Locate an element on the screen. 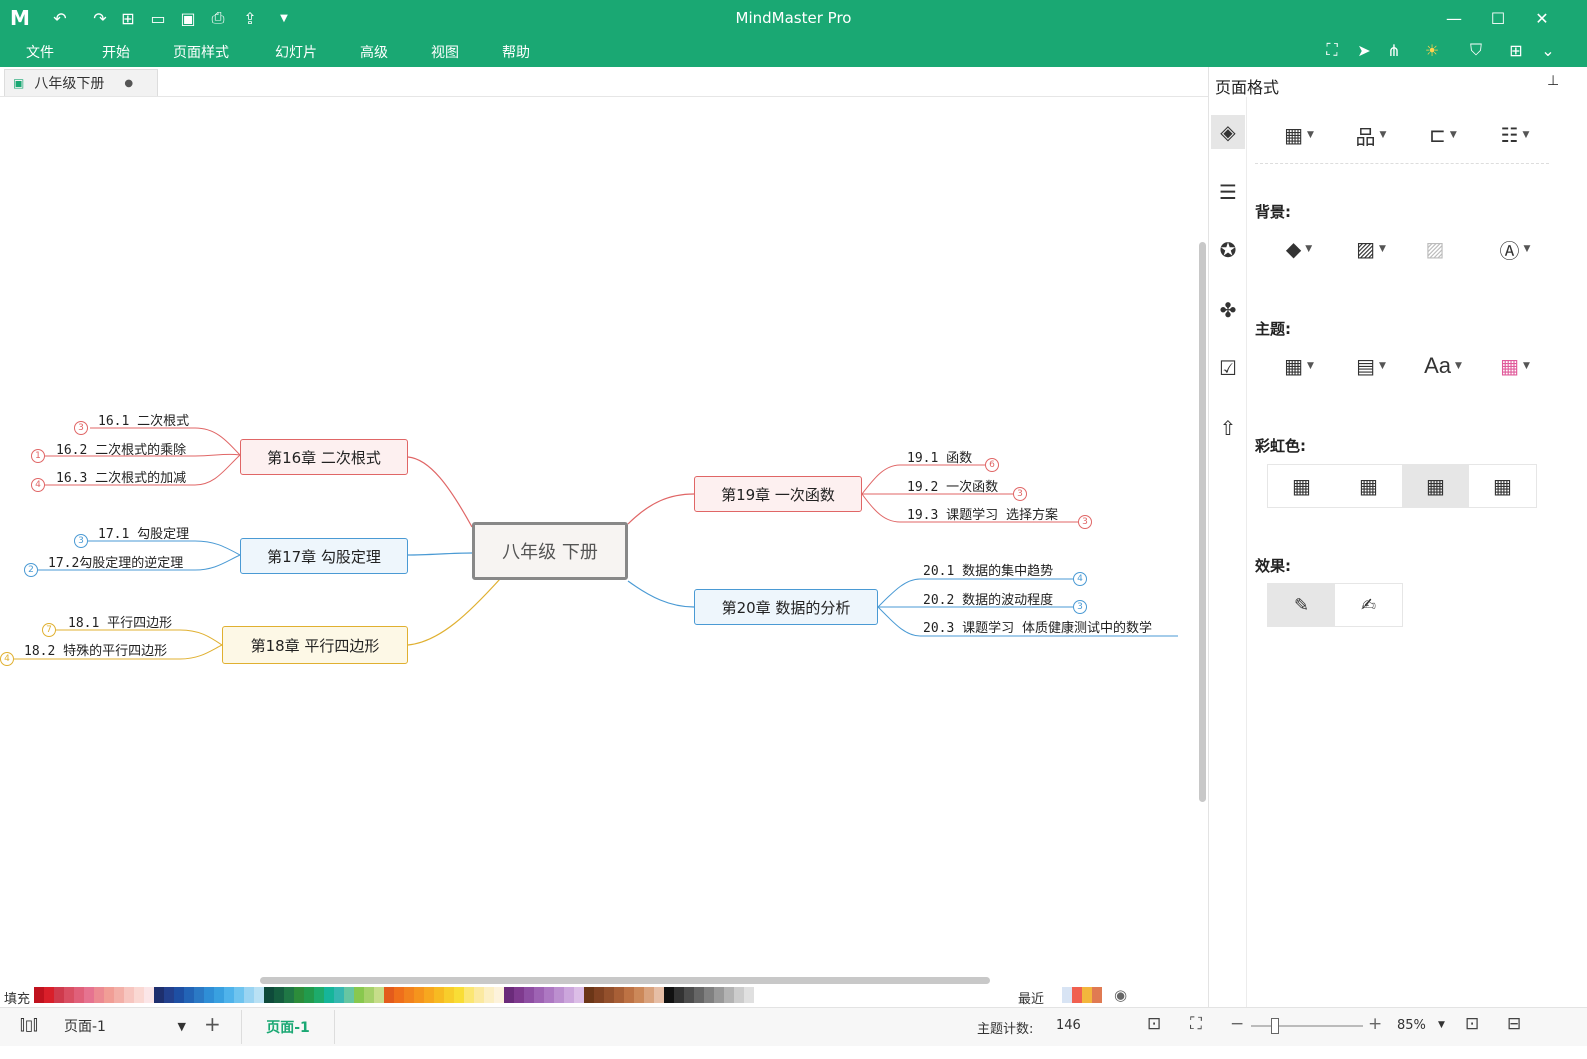  page-select: 页面-1 ▼ is located at coordinates (124, 1026).